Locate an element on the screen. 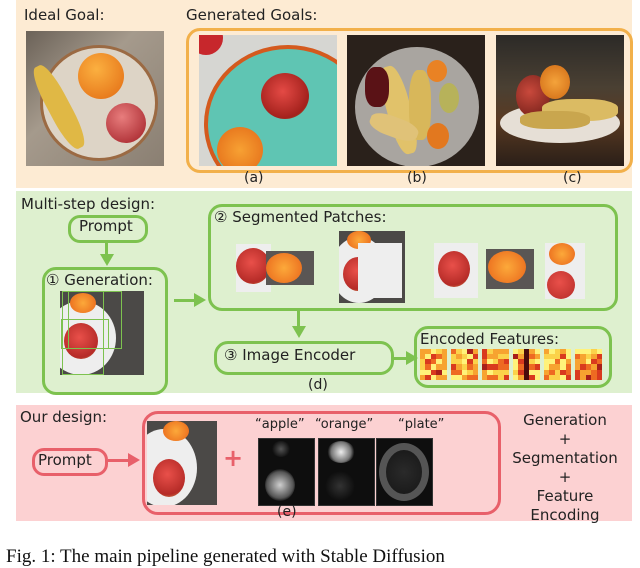 This screenshot has height=568, width=640. generated-image is located at coordinates (182, 463).